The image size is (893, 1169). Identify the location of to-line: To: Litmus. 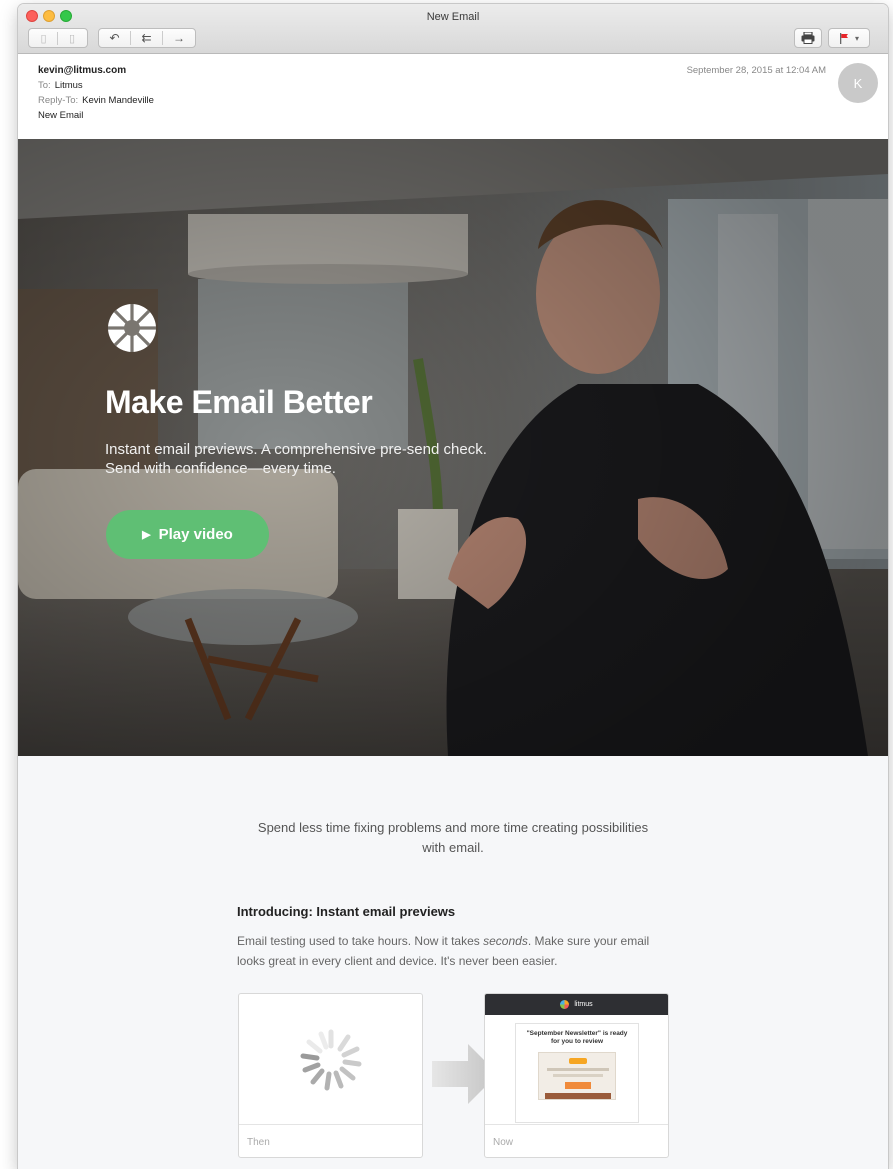
(60, 85).